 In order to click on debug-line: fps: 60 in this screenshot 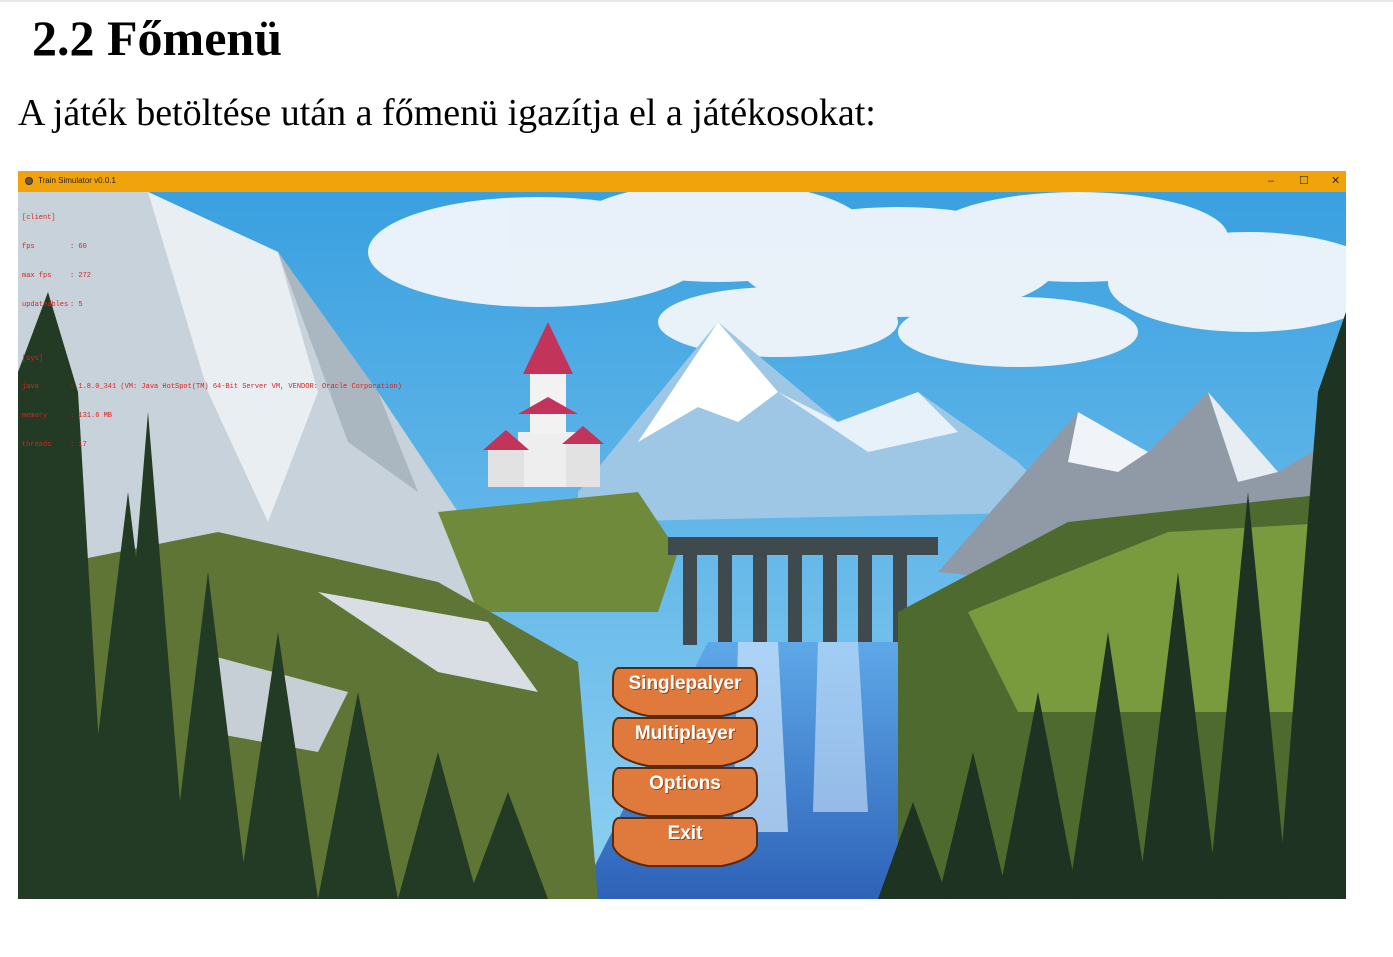, I will do `click(54, 246)`.